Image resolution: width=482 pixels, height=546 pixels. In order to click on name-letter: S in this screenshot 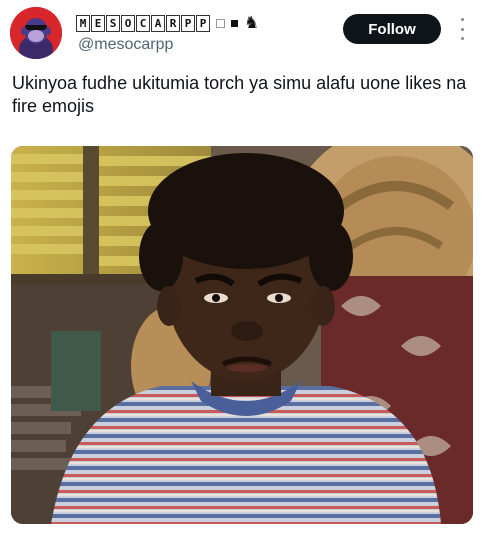, I will do `click(113, 23)`.